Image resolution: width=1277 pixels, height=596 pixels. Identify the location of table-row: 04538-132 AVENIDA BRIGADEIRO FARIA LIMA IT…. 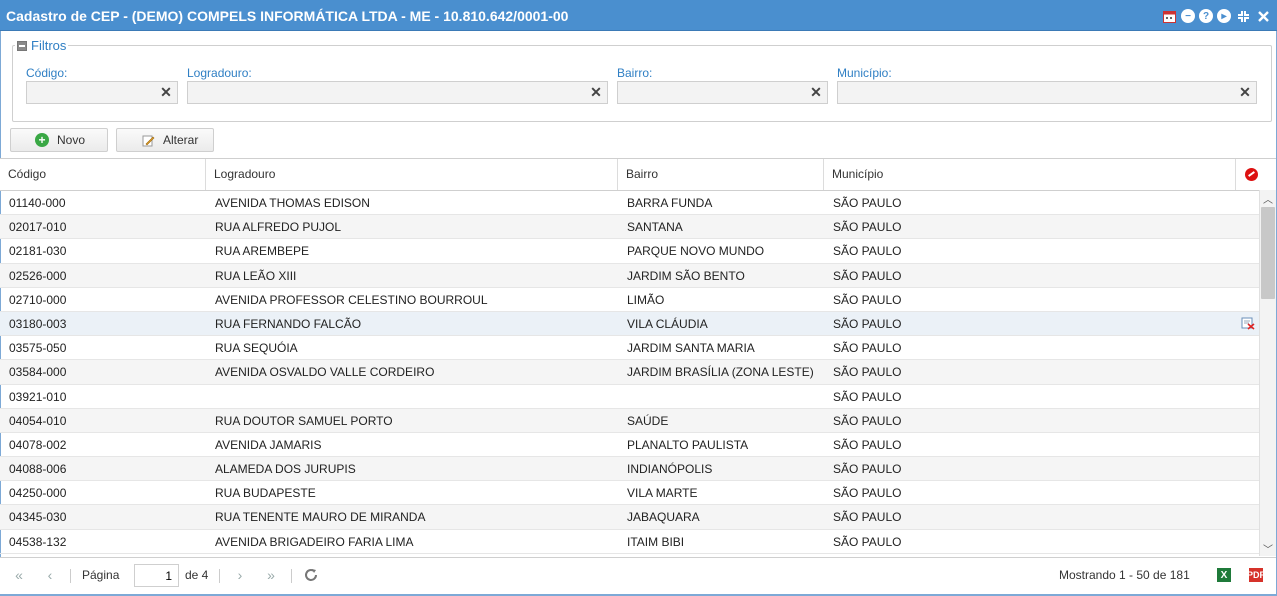
(629, 542).